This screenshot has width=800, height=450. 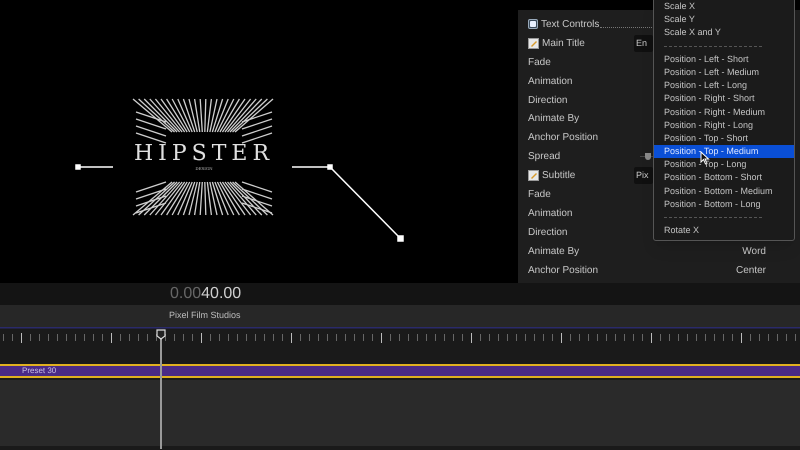 What do you see at coordinates (724, 231) in the screenshot?
I see `menu-item: Rotate X` at bounding box center [724, 231].